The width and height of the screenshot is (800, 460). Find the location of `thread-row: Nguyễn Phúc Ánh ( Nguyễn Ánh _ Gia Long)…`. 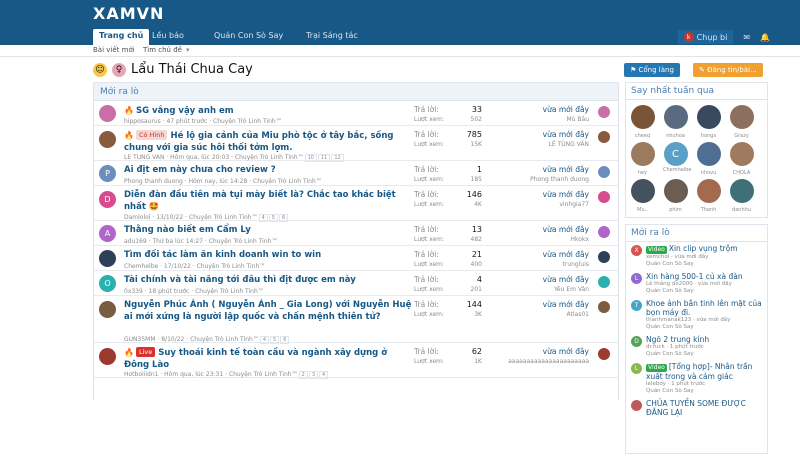

thread-row: Nguyễn Phúc Ánh ( Nguyễn Ánh _ Gia Long)… is located at coordinates (356, 320).